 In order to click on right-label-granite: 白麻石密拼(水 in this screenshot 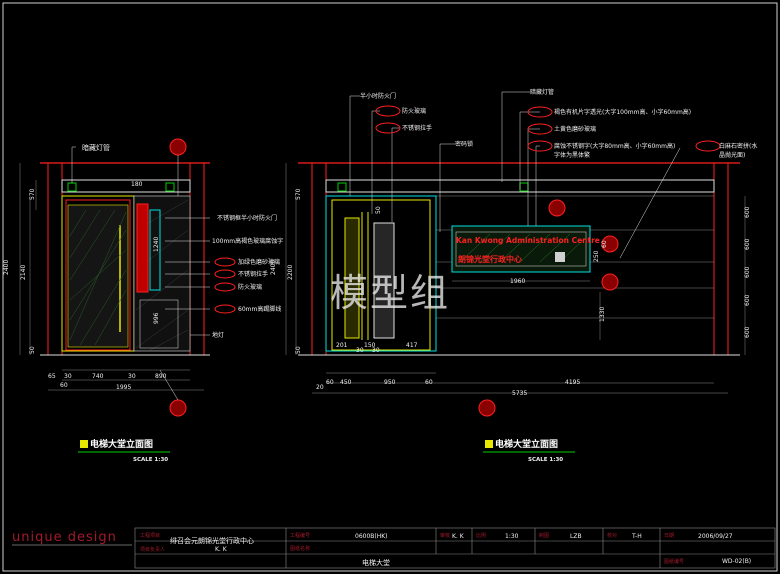, I will do `click(738, 146)`.